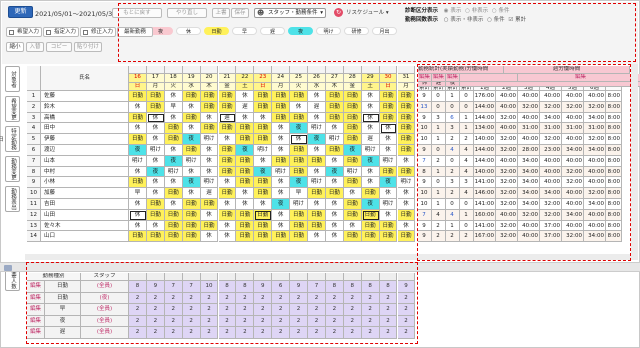 This screenshot has height=348, width=640. I want to click on radio-condition-2: ○ 条件, so click(496, 20).